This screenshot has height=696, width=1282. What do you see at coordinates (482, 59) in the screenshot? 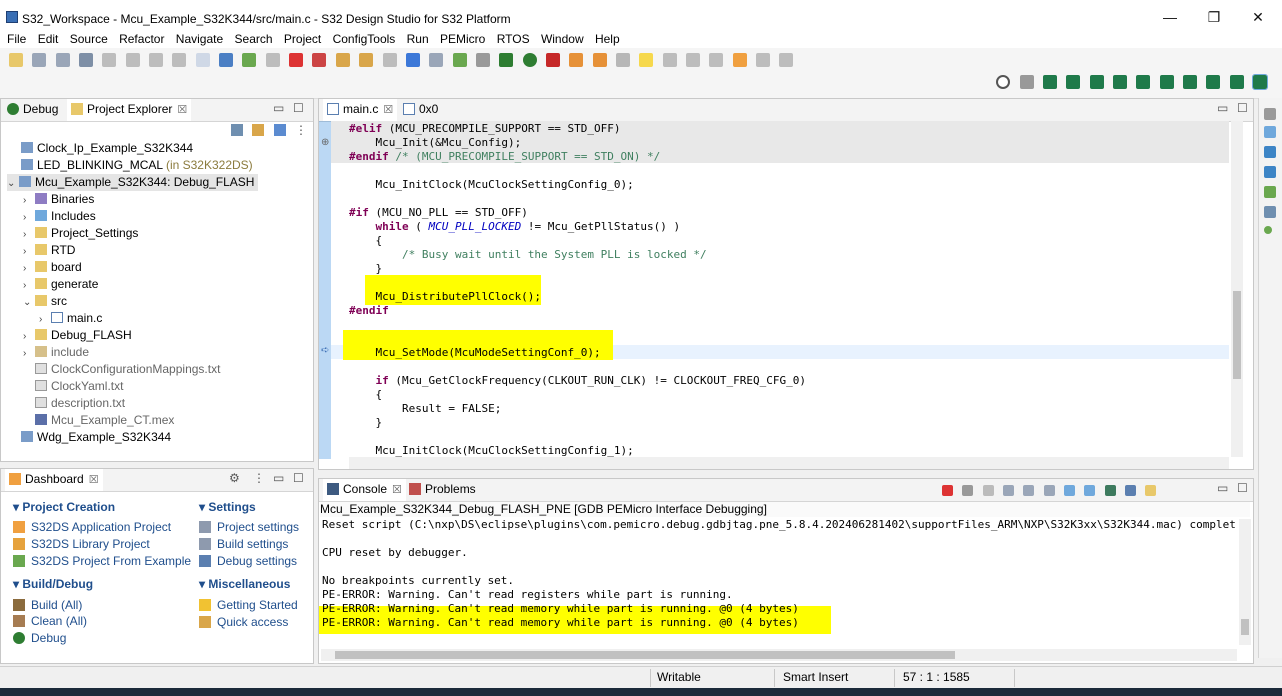
I see `memory-icon` at bounding box center [482, 59].